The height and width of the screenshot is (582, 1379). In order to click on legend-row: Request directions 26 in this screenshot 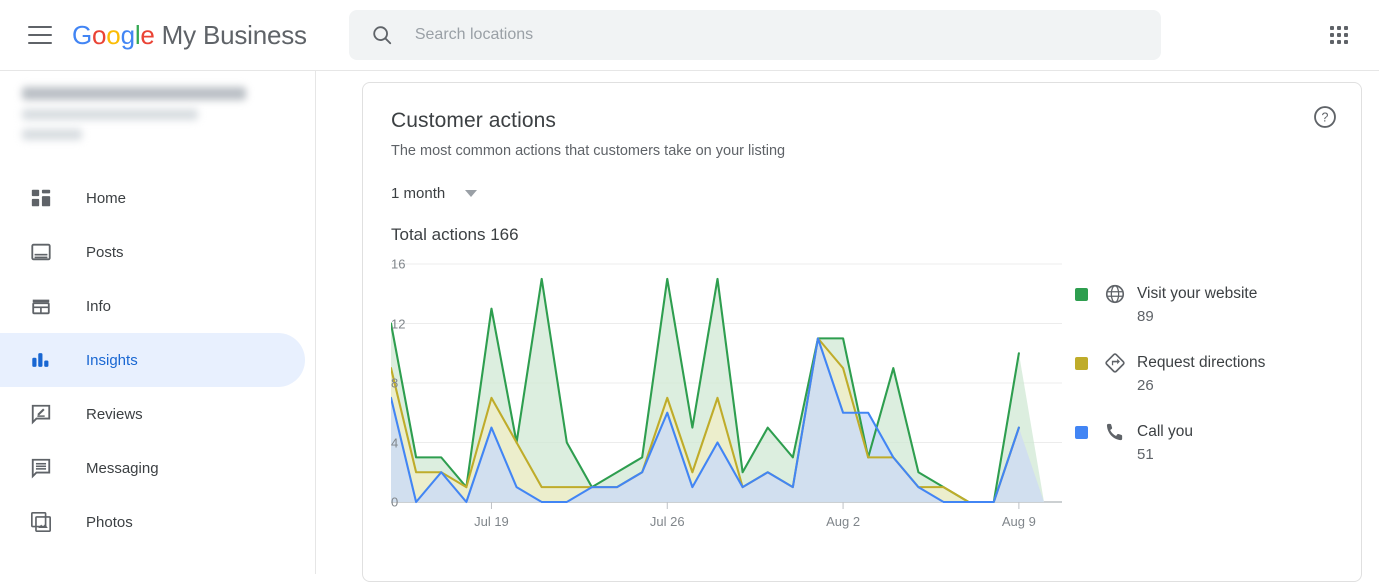, I will do `click(1200, 373)`.